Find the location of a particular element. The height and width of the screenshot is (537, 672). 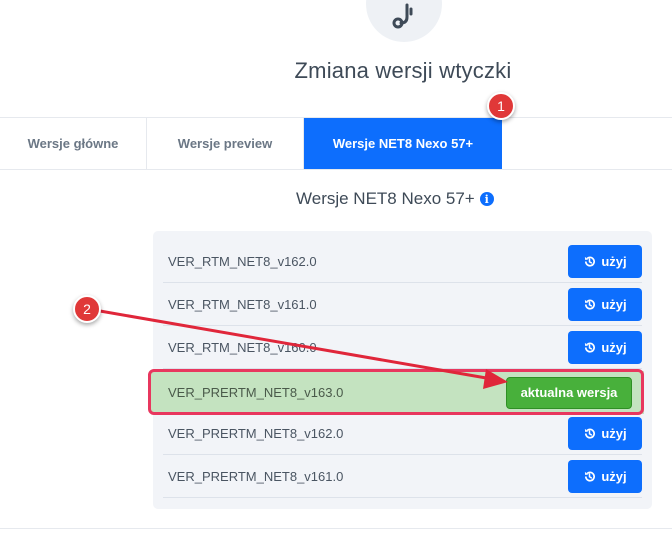

version-name: VER_PRERTM_NET8_v162.0 is located at coordinates (256, 433).